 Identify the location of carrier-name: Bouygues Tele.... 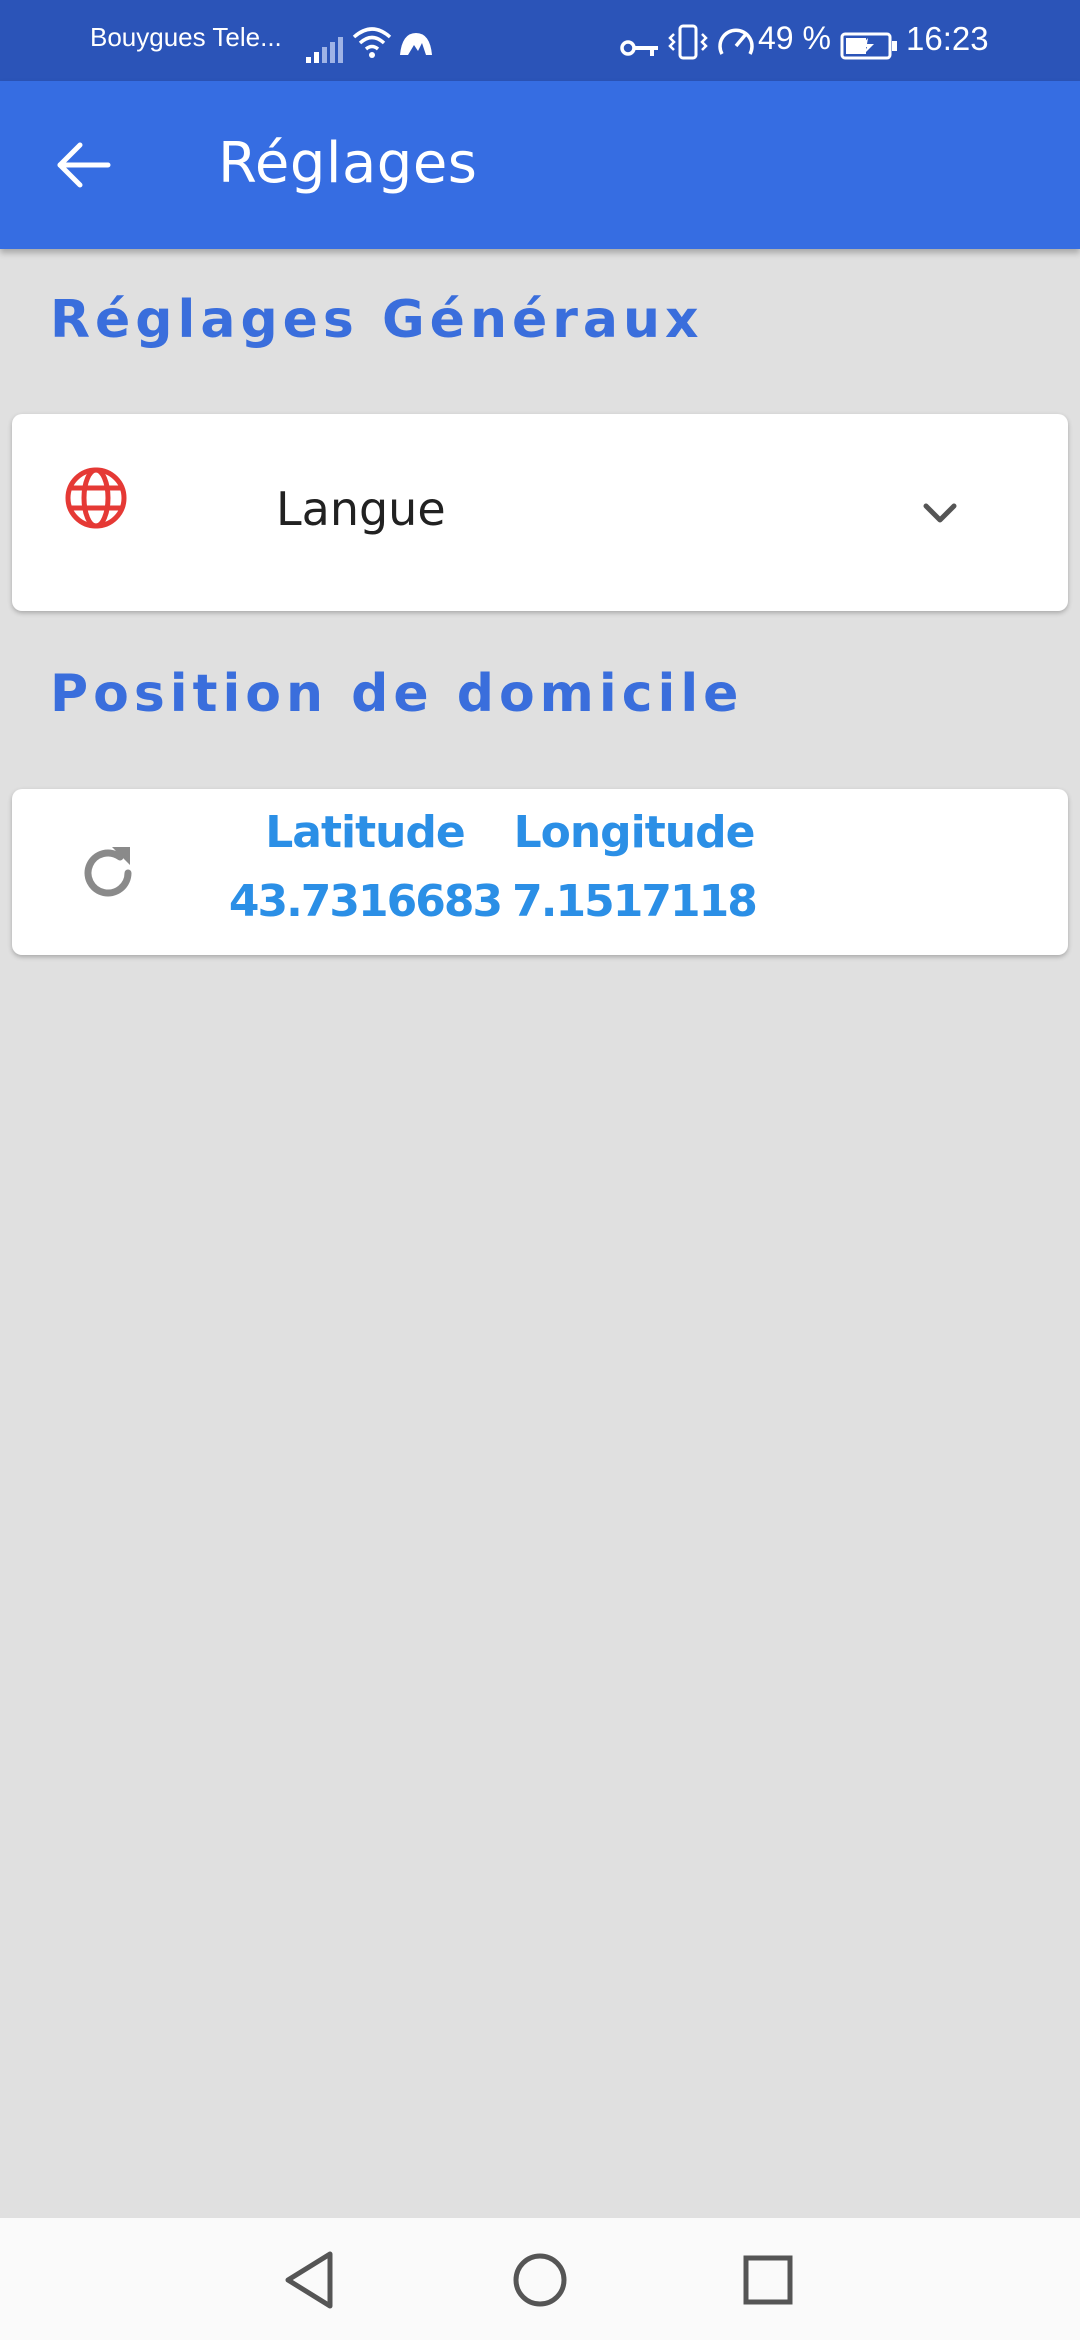
(186, 37).